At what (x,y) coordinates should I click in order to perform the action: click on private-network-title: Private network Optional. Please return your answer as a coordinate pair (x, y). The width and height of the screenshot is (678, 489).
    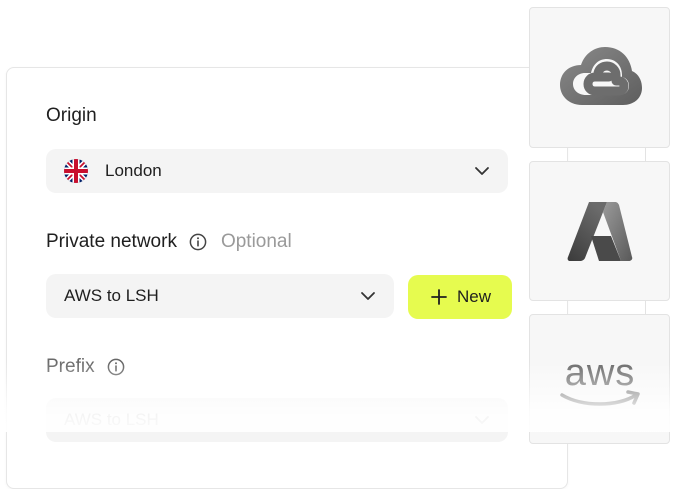
    Looking at the image, I should click on (169, 241).